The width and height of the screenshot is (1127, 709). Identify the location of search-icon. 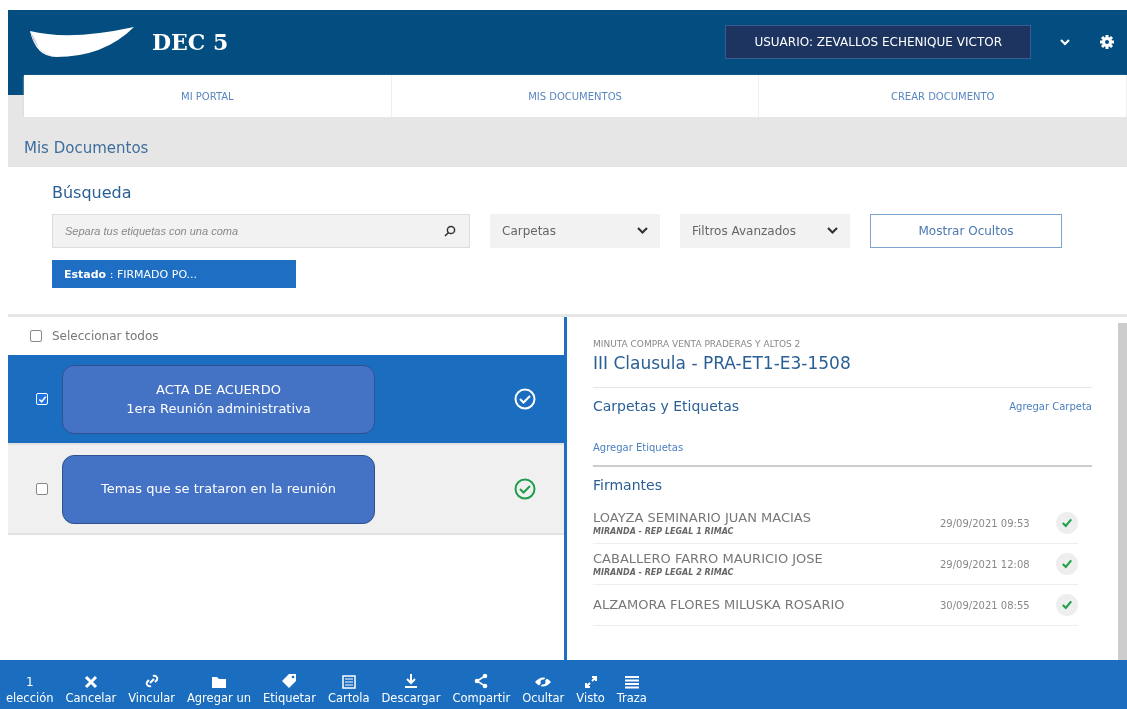
(450, 231).